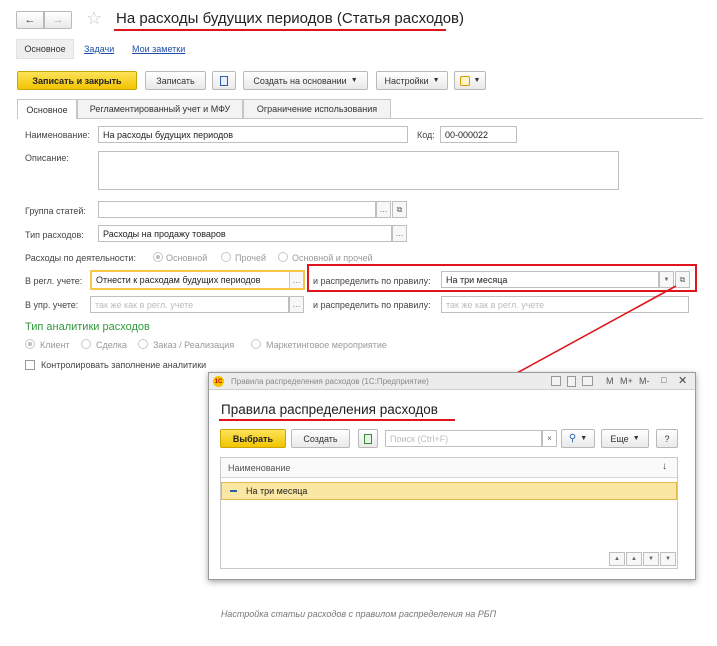 This screenshot has height=646, width=717. What do you see at coordinates (233, 491) in the screenshot?
I see `row-marker-icon` at bounding box center [233, 491].